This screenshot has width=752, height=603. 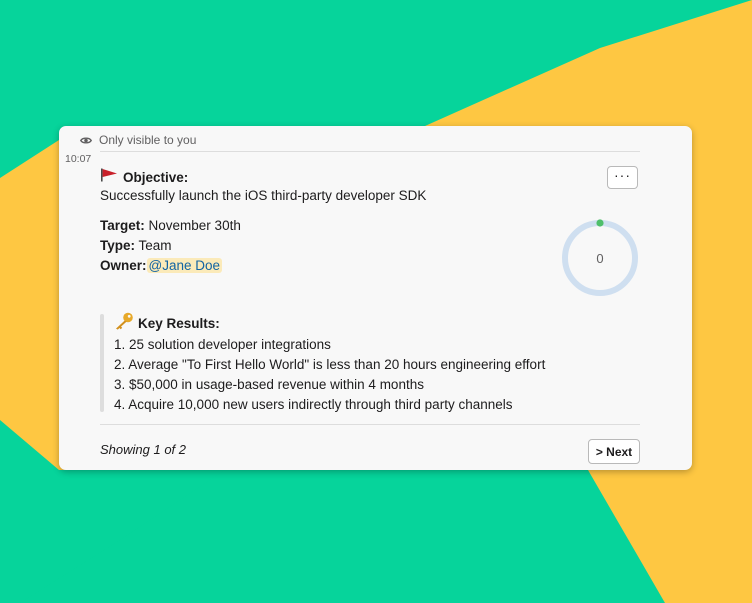 What do you see at coordinates (123, 265) in the screenshot?
I see `owner-label: Owner:` at bounding box center [123, 265].